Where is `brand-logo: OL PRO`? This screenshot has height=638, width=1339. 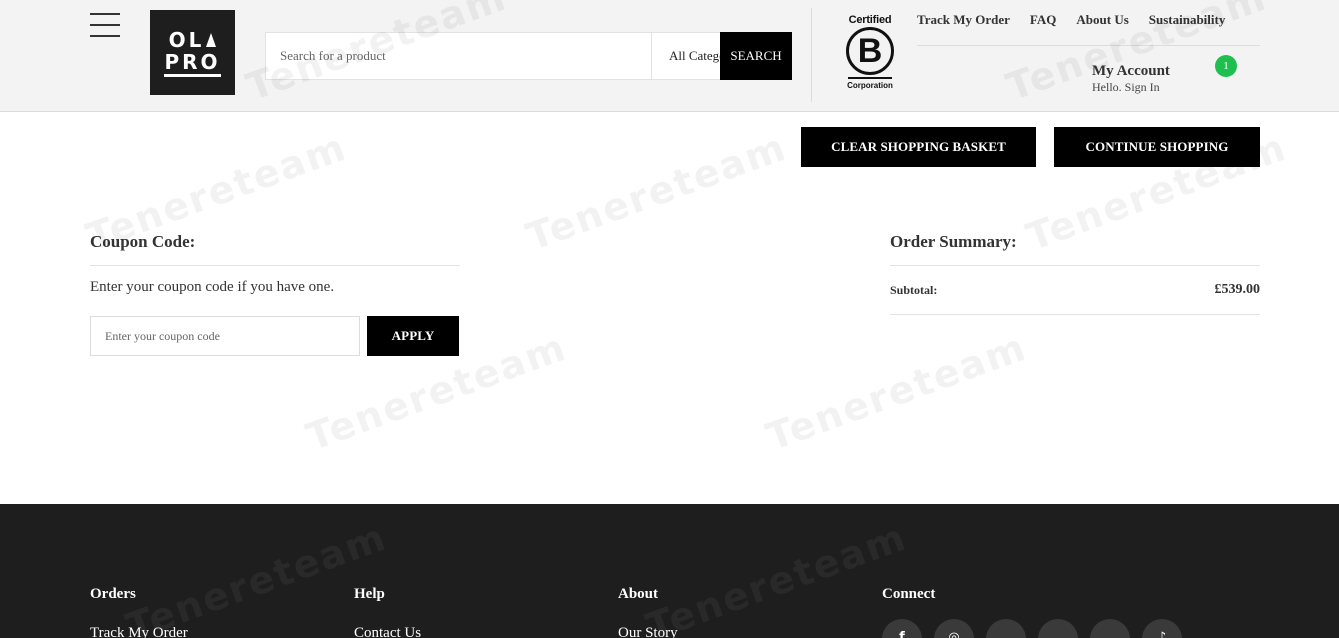
brand-logo: OL PRO is located at coordinates (192, 52).